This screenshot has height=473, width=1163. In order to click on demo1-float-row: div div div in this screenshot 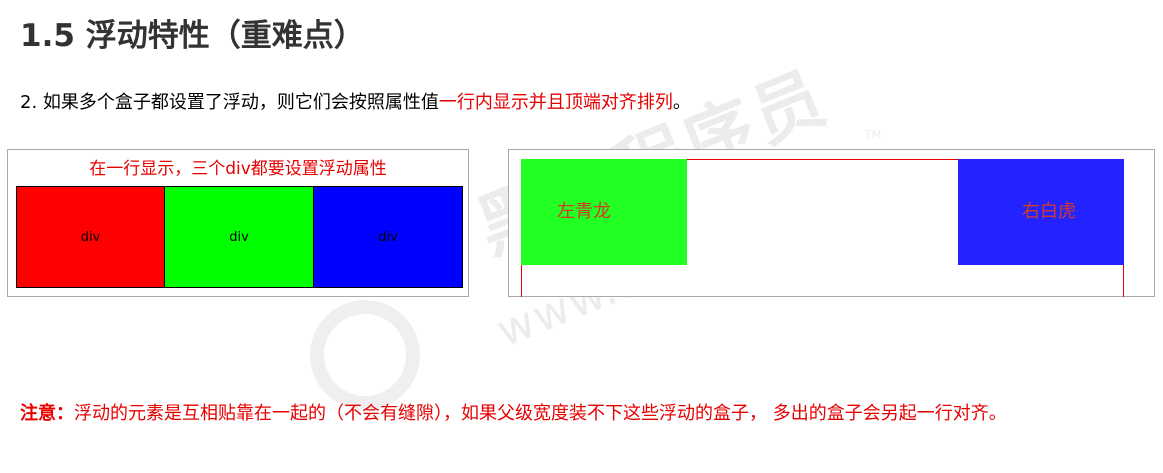, I will do `click(239, 237)`.